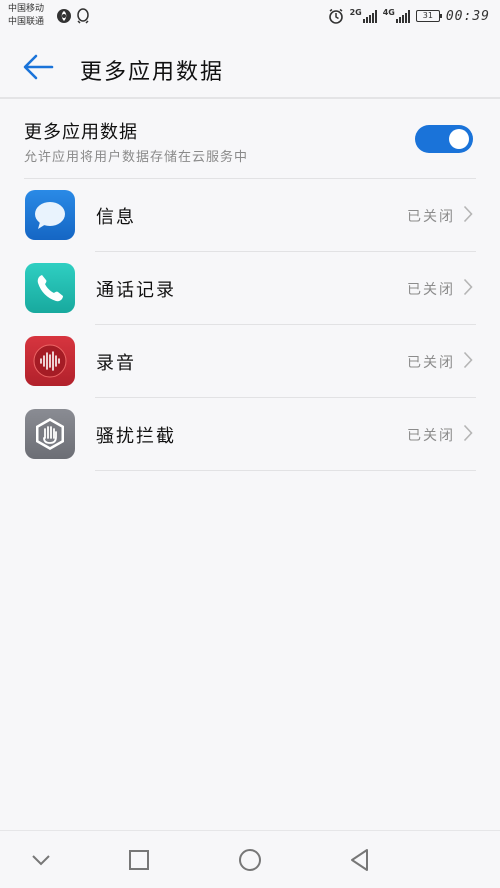 This screenshot has height=888, width=500. I want to click on app-label: 信息, so click(116, 217).